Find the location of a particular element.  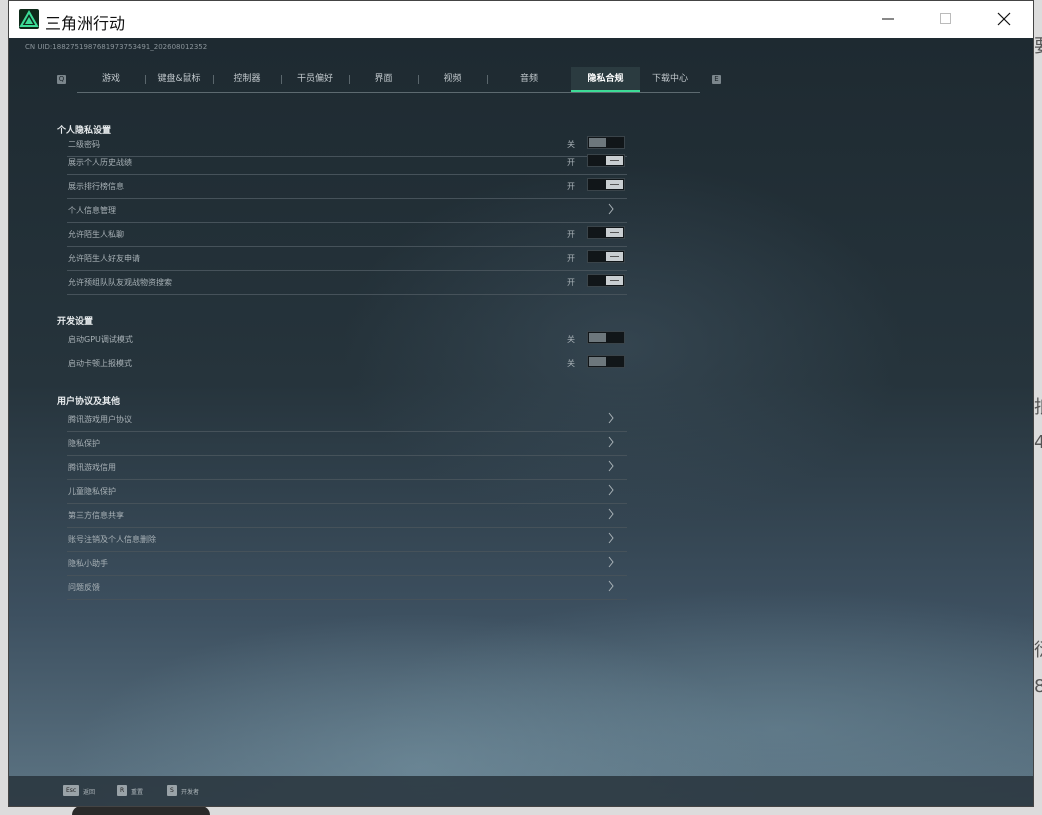

link-row-privacy-protection: 隐私保护 is located at coordinates (347, 444).